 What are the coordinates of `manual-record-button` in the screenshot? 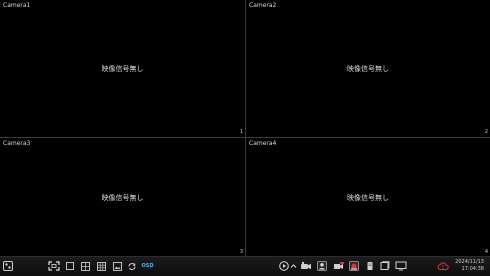 It's located at (339, 266).